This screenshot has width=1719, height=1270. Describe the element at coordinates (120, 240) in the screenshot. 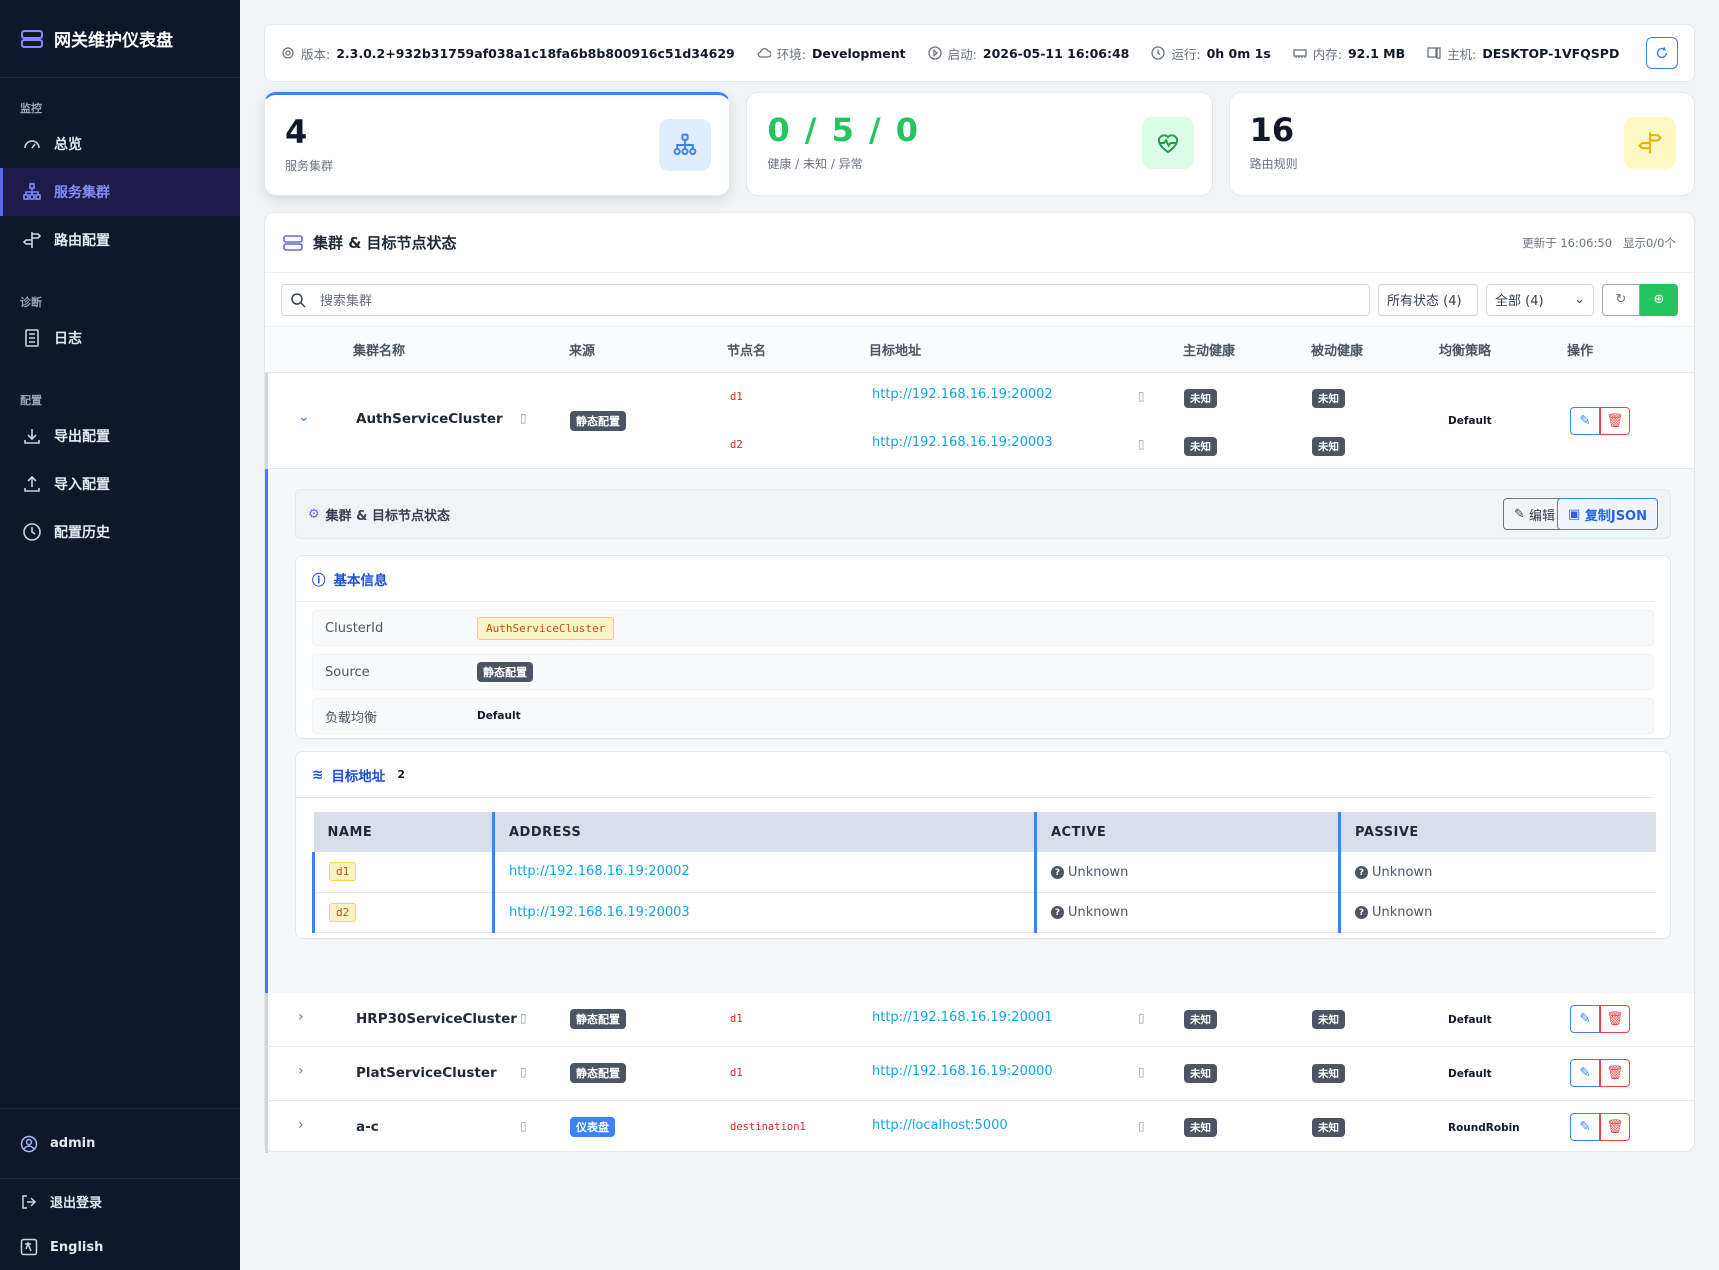

I see `sidebar-item-routes: 路由配置` at that location.